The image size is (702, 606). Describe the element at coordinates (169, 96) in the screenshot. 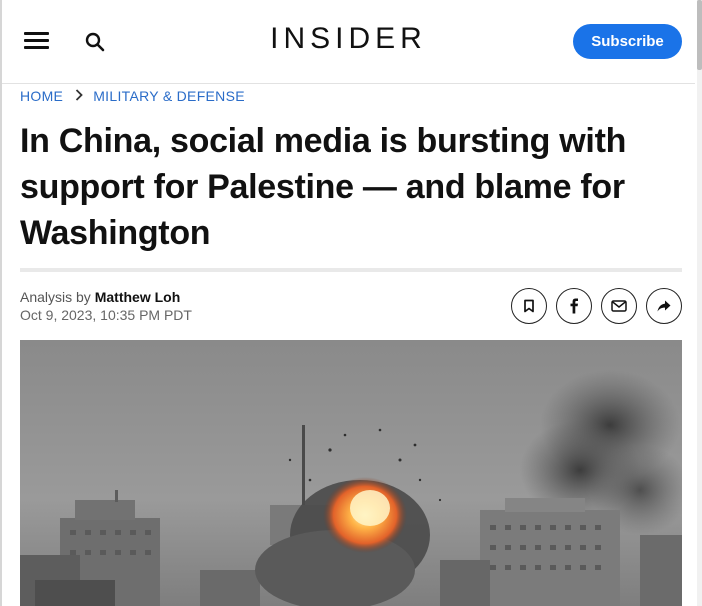

I see `breadcrumb-section-link: MILITARY & DEFENSE` at that location.